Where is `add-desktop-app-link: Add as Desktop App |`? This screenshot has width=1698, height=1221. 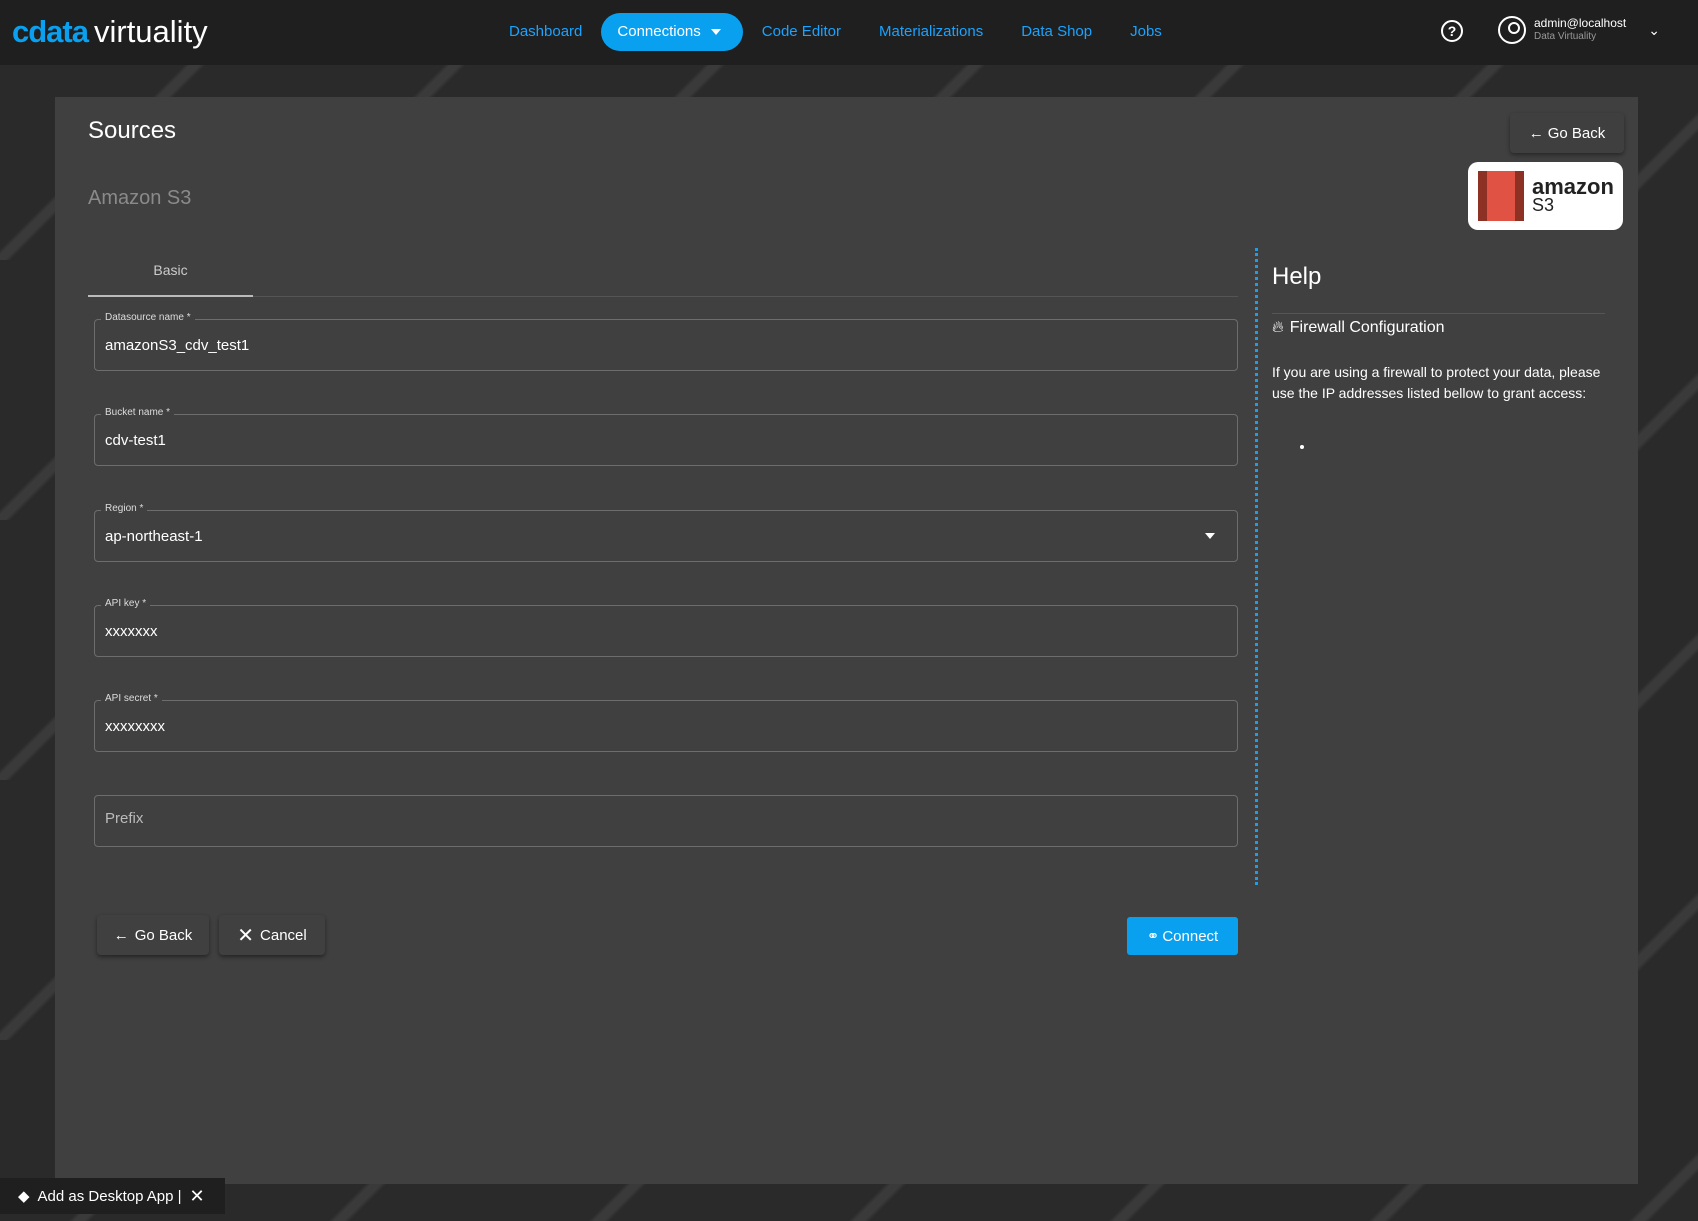
add-desktop-app-link: Add as Desktop App | is located at coordinates (110, 1196).